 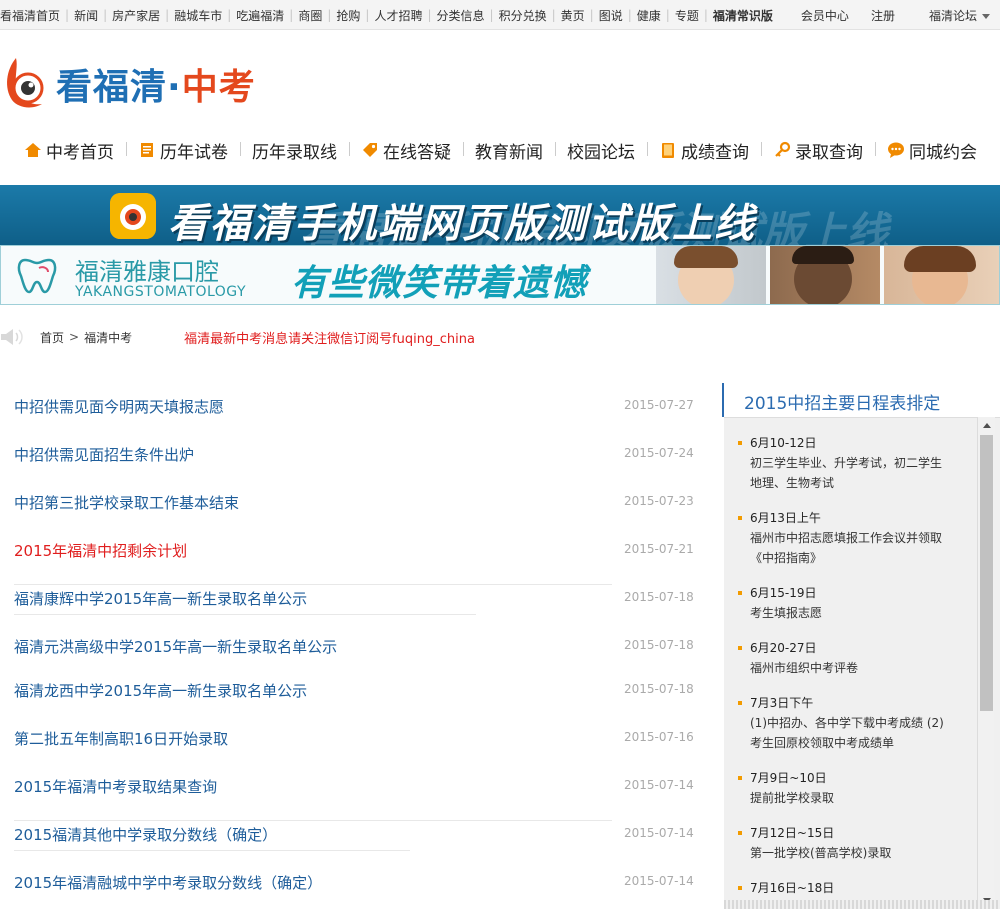 What do you see at coordinates (846, 548) in the screenshot?
I see `schedule-text: 福州市中招志愿填报工作会议并领取《中招指南》` at bounding box center [846, 548].